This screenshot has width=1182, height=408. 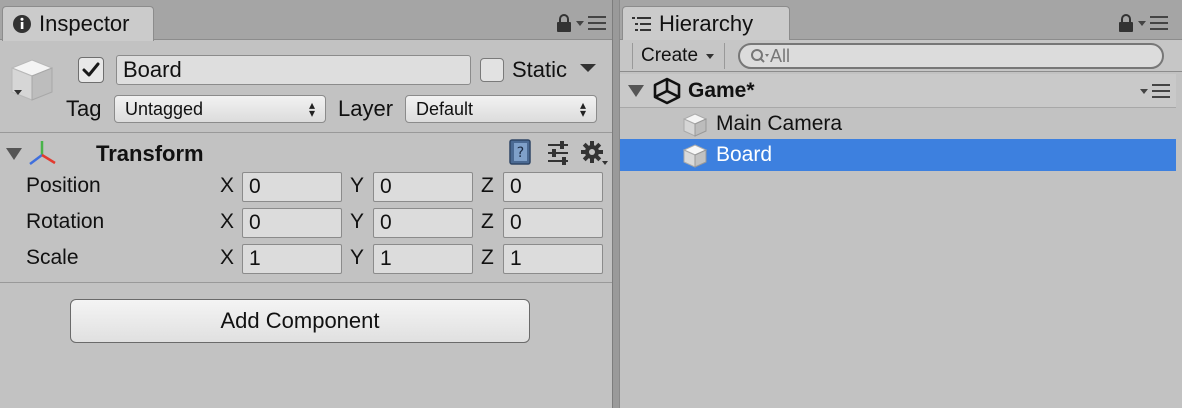 I want to click on chevron-down-icon, so click(x=710, y=56).